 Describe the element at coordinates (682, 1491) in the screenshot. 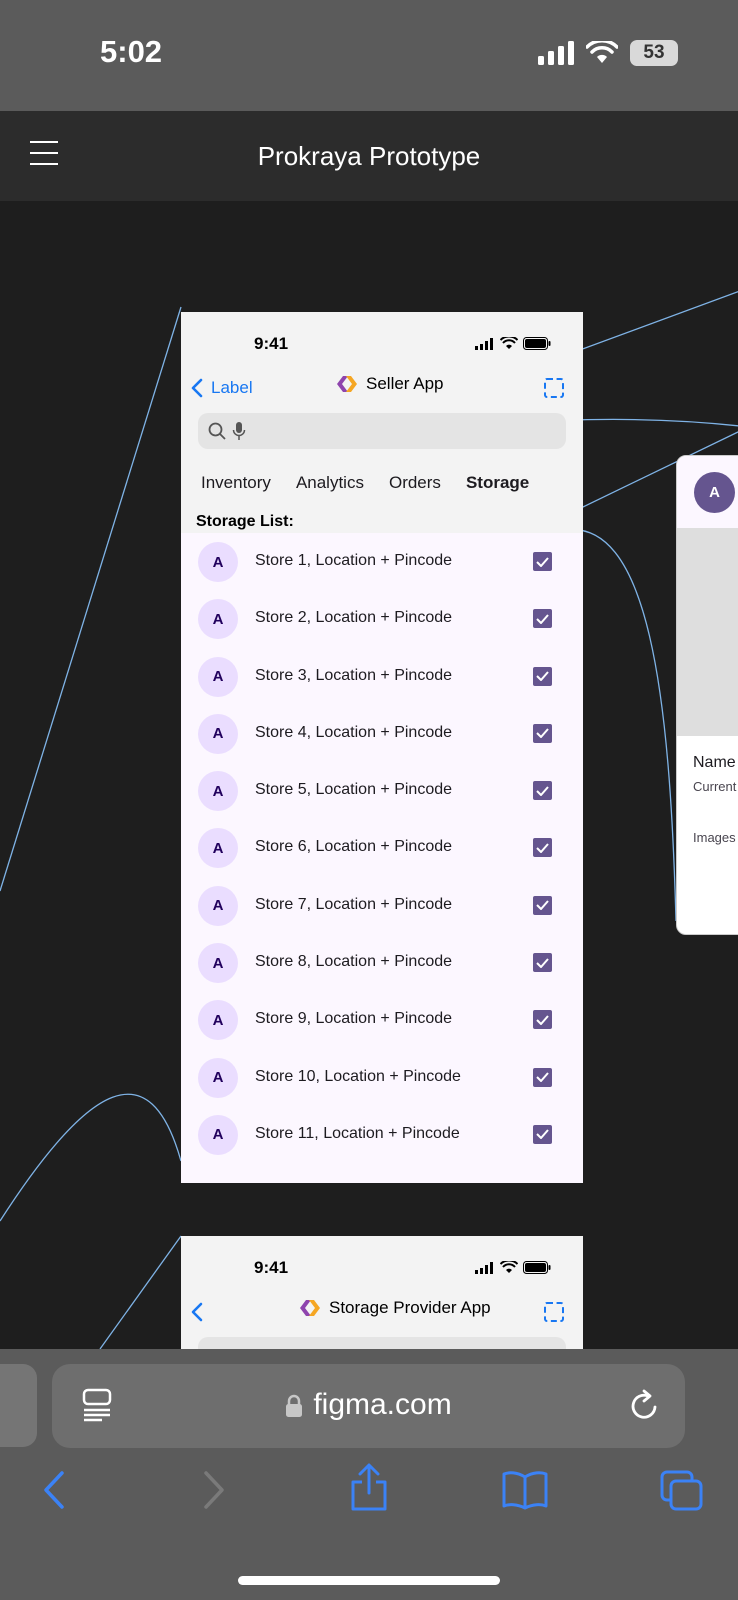

I see `tabs-icon` at that location.